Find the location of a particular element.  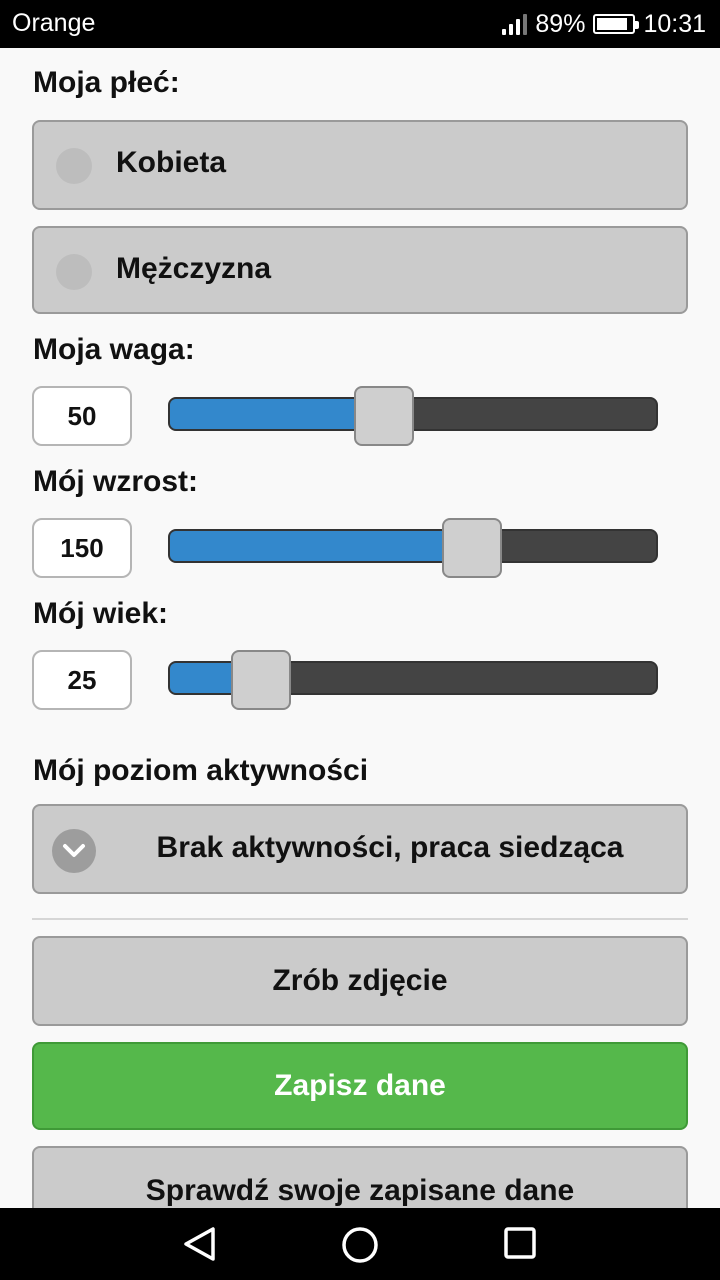

back-icon is located at coordinates (200, 1244).